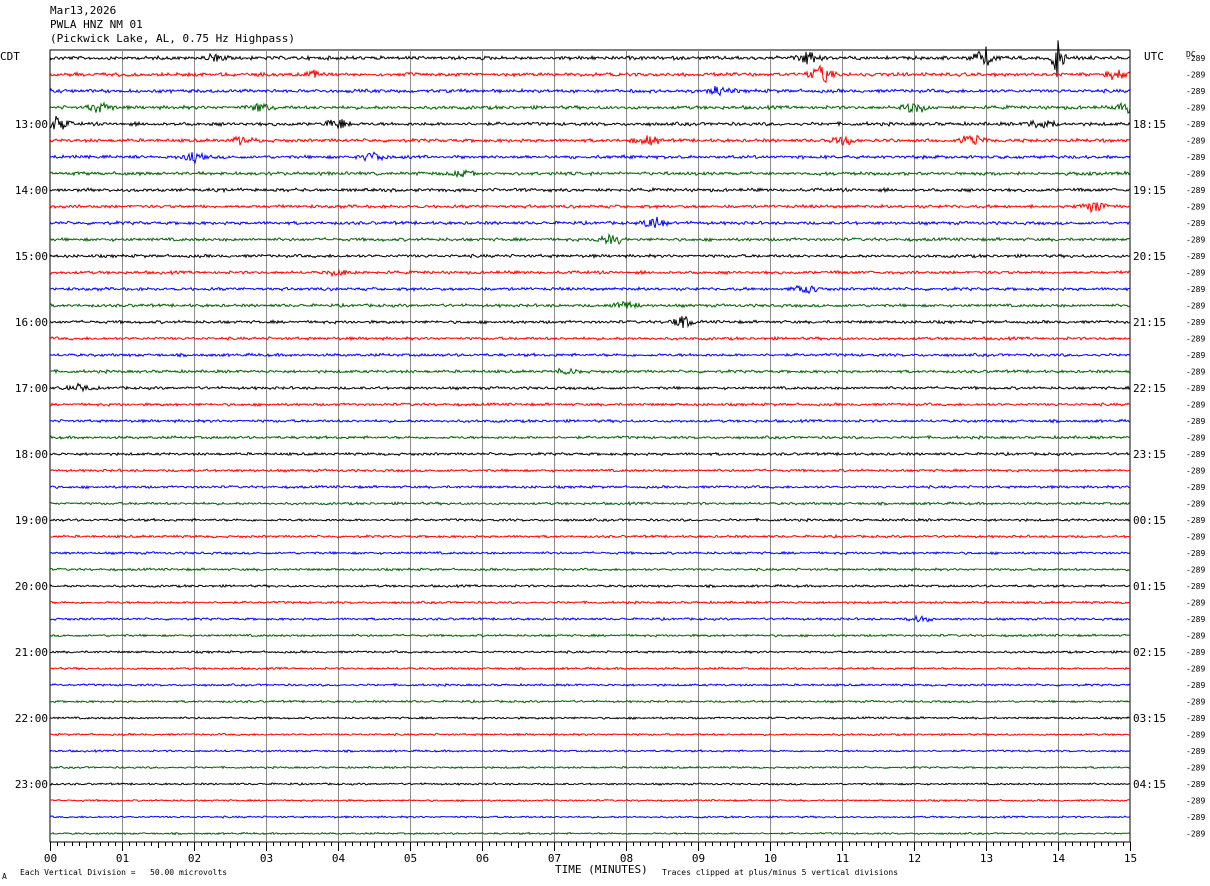 Image resolution: width=1210 pixels, height=886 pixels. What do you see at coordinates (1059, 858) in the screenshot?
I see `x-tick-label: 14` at bounding box center [1059, 858].